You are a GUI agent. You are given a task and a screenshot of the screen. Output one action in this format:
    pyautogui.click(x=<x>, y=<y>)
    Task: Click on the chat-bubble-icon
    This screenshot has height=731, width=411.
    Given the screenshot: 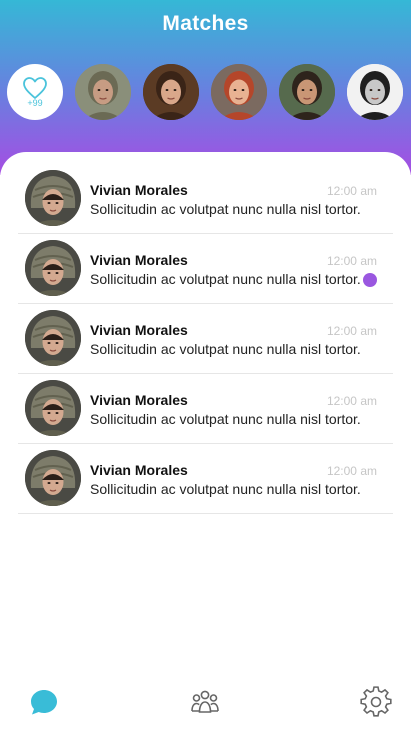 What is the action you would take?
    pyautogui.click(x=44, y=702)
    